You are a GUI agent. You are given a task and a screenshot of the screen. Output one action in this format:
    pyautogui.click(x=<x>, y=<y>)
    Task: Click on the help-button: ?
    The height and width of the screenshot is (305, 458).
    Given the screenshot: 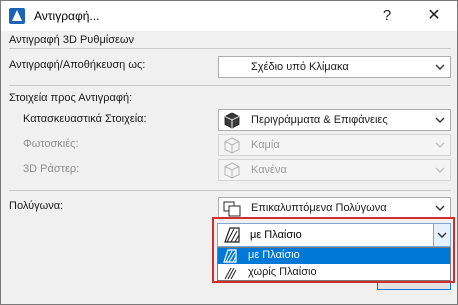 What is the action you would take?
    pyautogui.click(x=387, y=16)
    